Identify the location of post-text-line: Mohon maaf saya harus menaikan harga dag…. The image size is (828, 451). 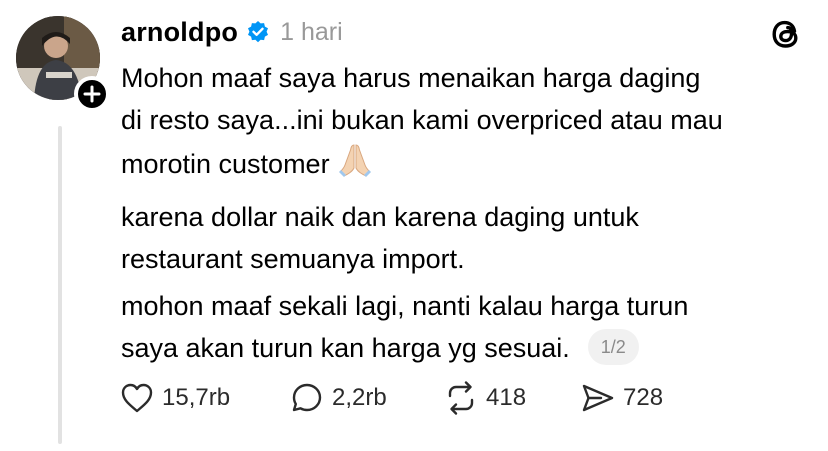
(411, 78).